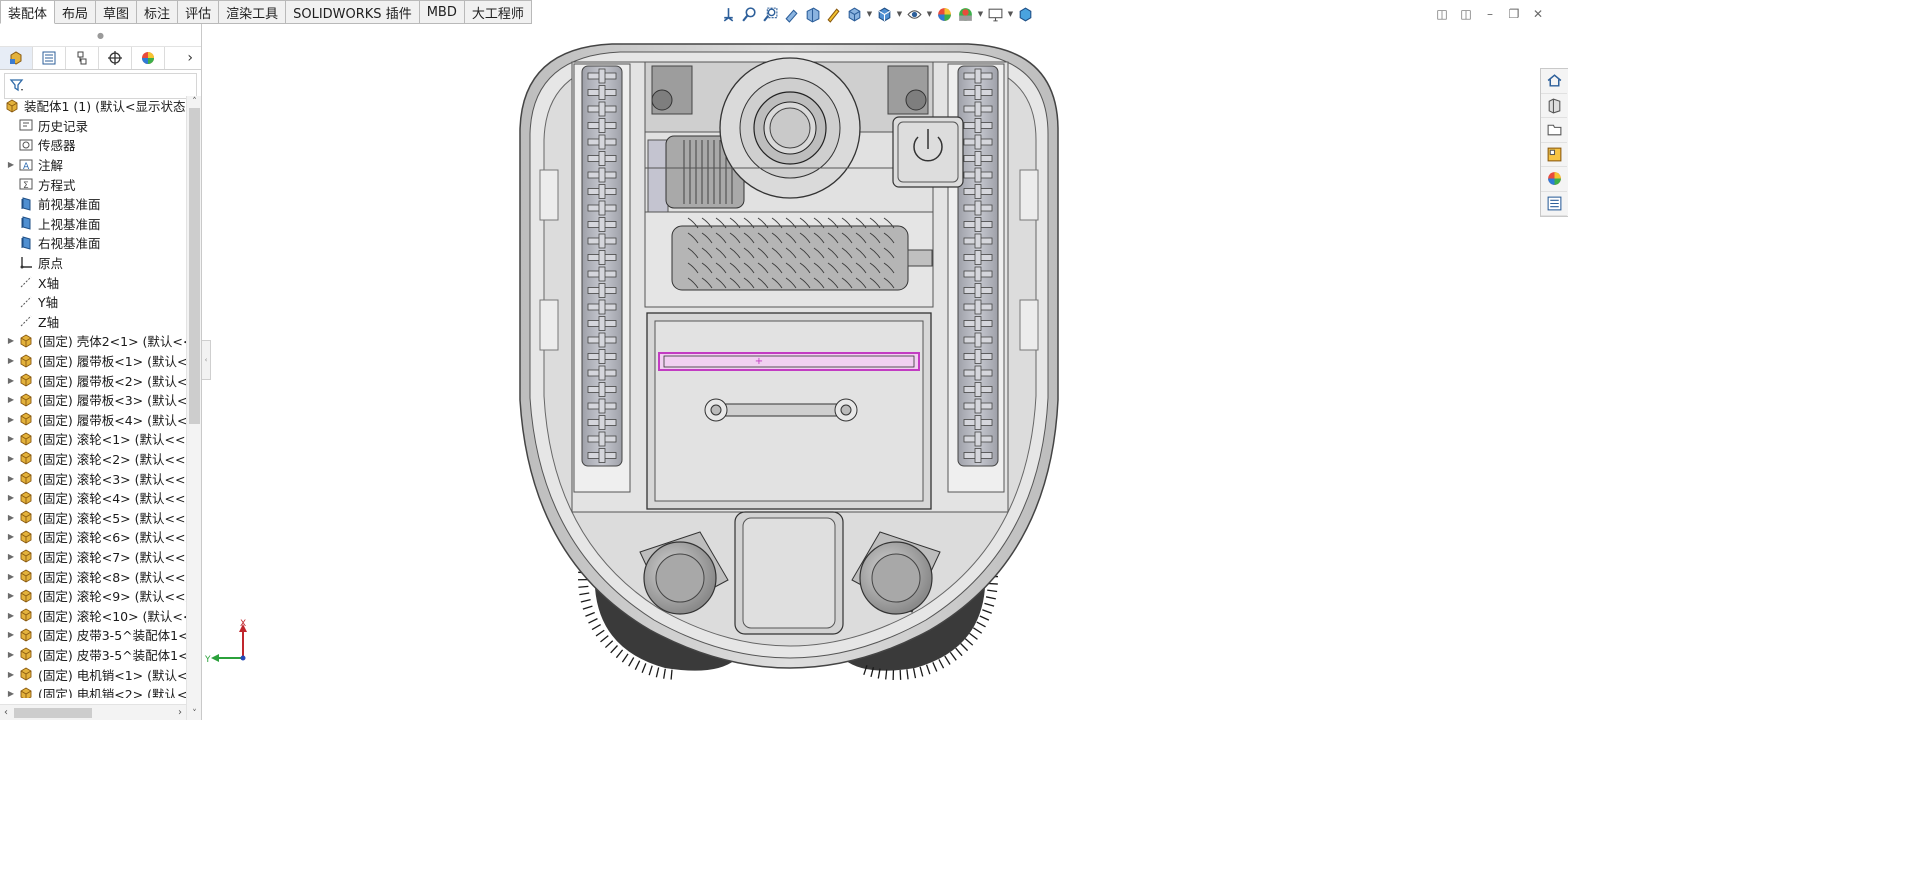 The width and height of the screenshot is (1919, 880). Describe the element at coordinates (28, 12) in the screenshot. I see `tab-0: 装配体` at that location.